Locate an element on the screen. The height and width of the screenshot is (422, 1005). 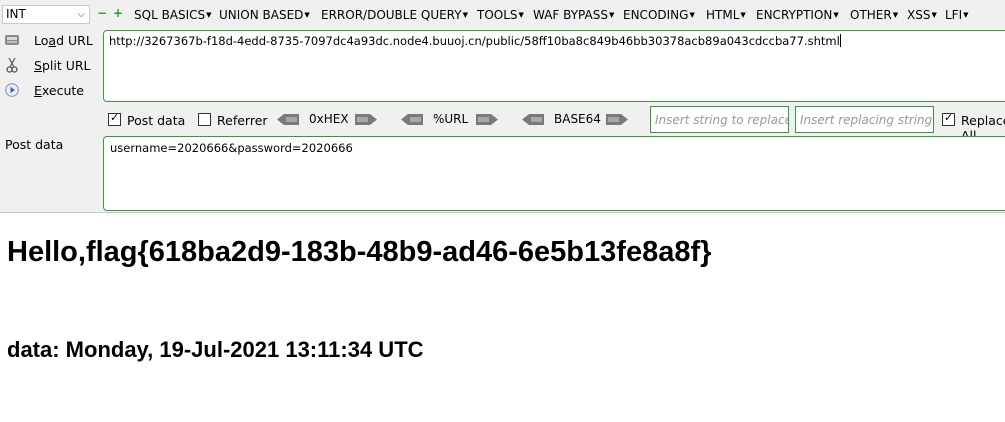
minus-icon: − is located at coordinates (102, 13).